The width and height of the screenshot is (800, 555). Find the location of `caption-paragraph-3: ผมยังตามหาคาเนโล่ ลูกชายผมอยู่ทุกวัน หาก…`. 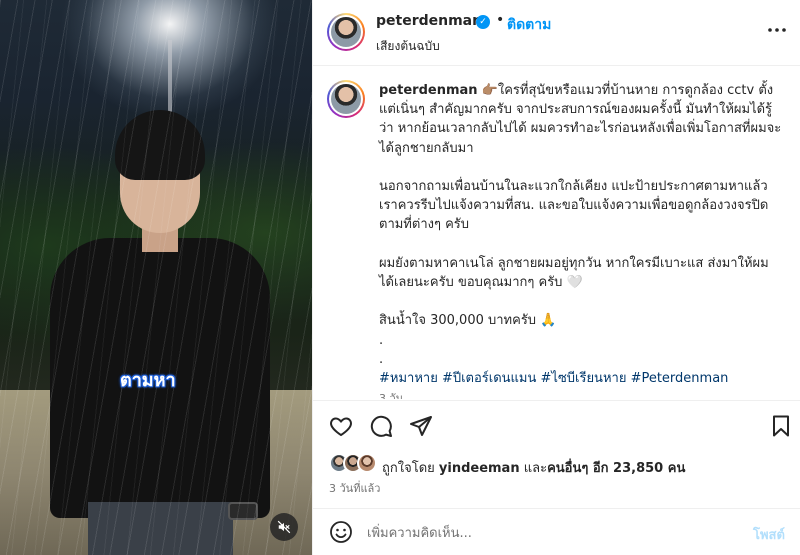

caption-paragraph-3: ผมยังตามหาคาเนโล่ ลูกชายผมอยู่ทุกวัน หาก… is located at coordinates (574, 273).